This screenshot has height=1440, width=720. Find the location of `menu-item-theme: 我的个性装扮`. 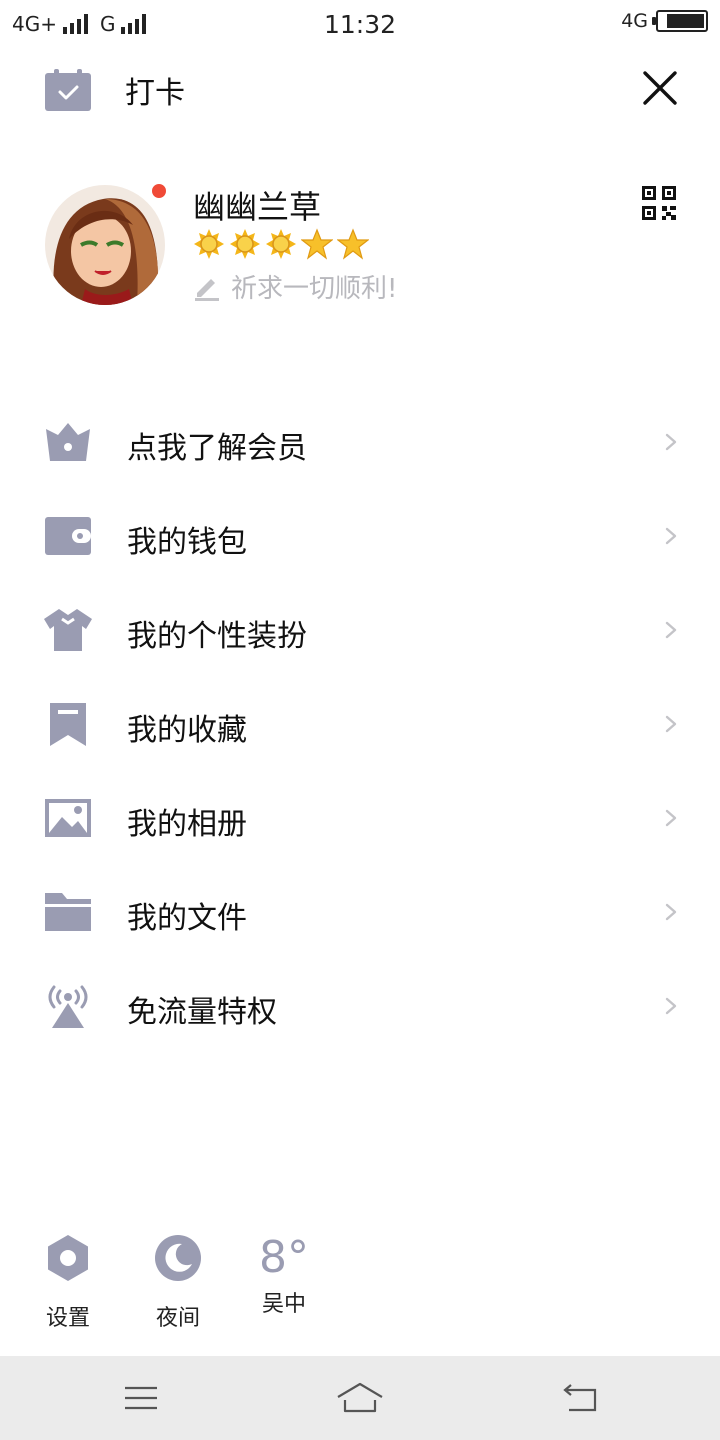

menu-item-theme: 我的个性装扮 is located at coordinates (360, 630).